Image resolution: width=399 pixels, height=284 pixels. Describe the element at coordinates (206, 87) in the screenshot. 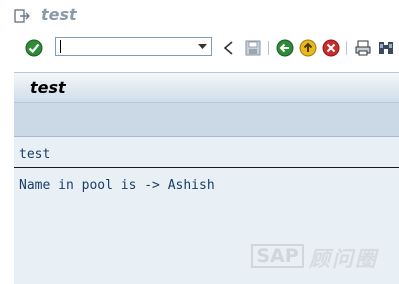

I see `screen-header: test` at that location.